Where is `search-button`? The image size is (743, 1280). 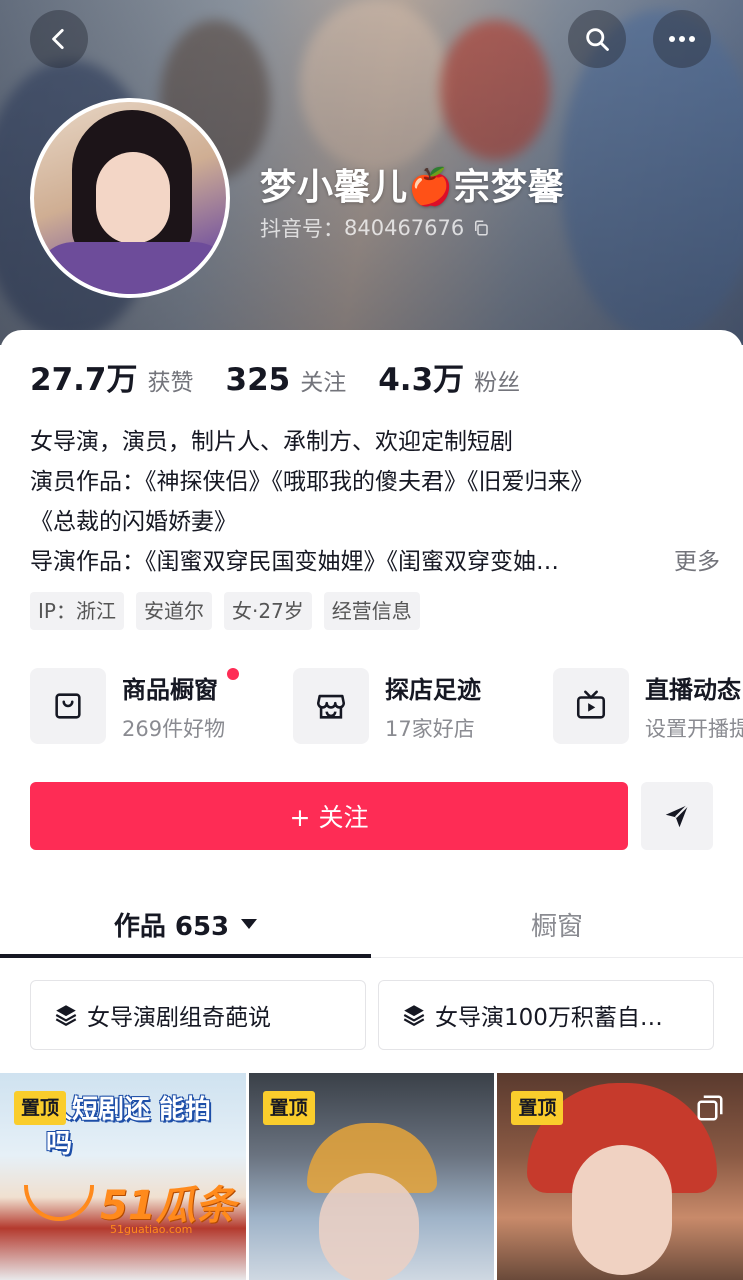
search-button is located at coordinates (597, 39).